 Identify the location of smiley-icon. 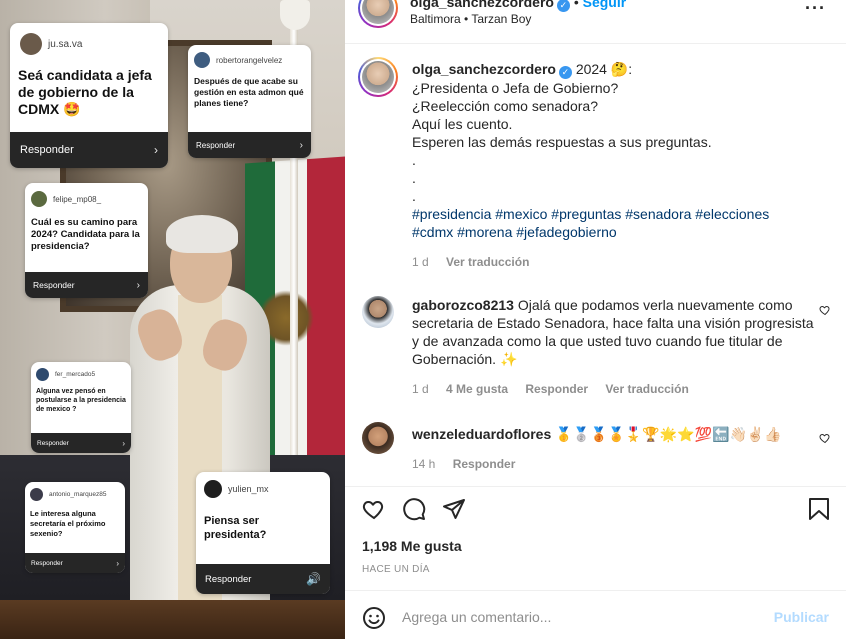
(374, 620).